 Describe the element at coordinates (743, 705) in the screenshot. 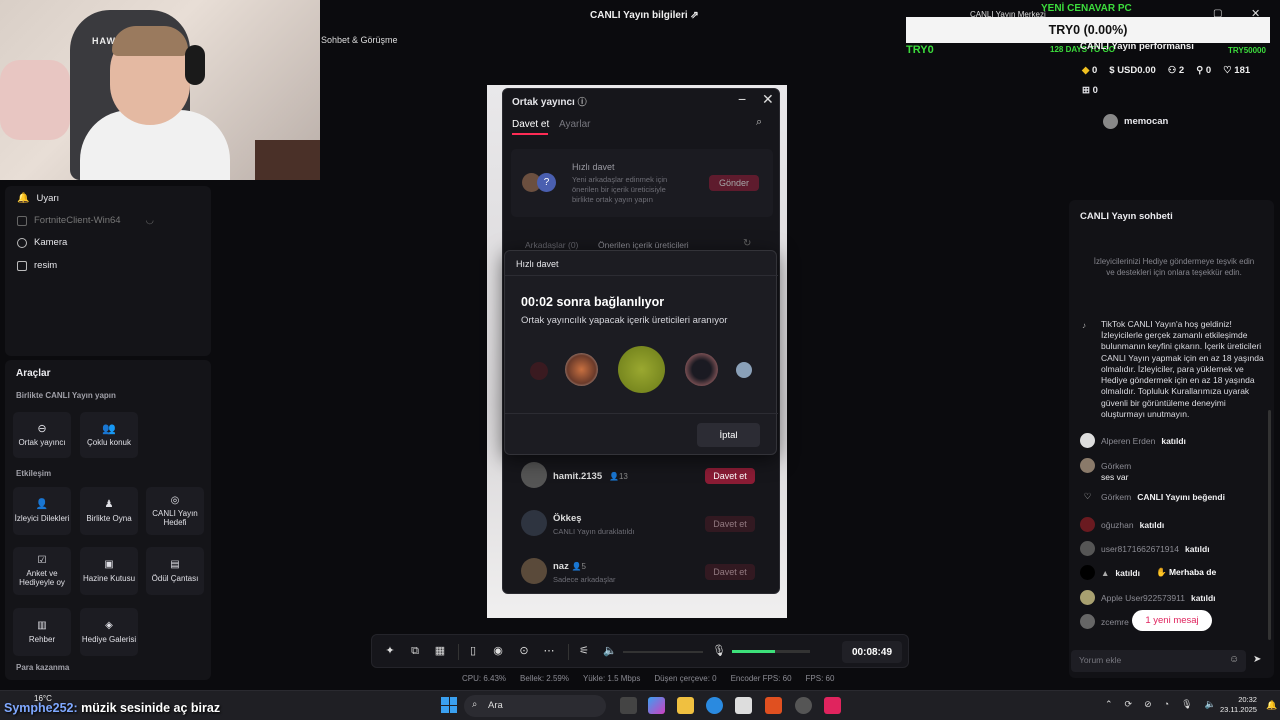

I see `store-icon` at that location.